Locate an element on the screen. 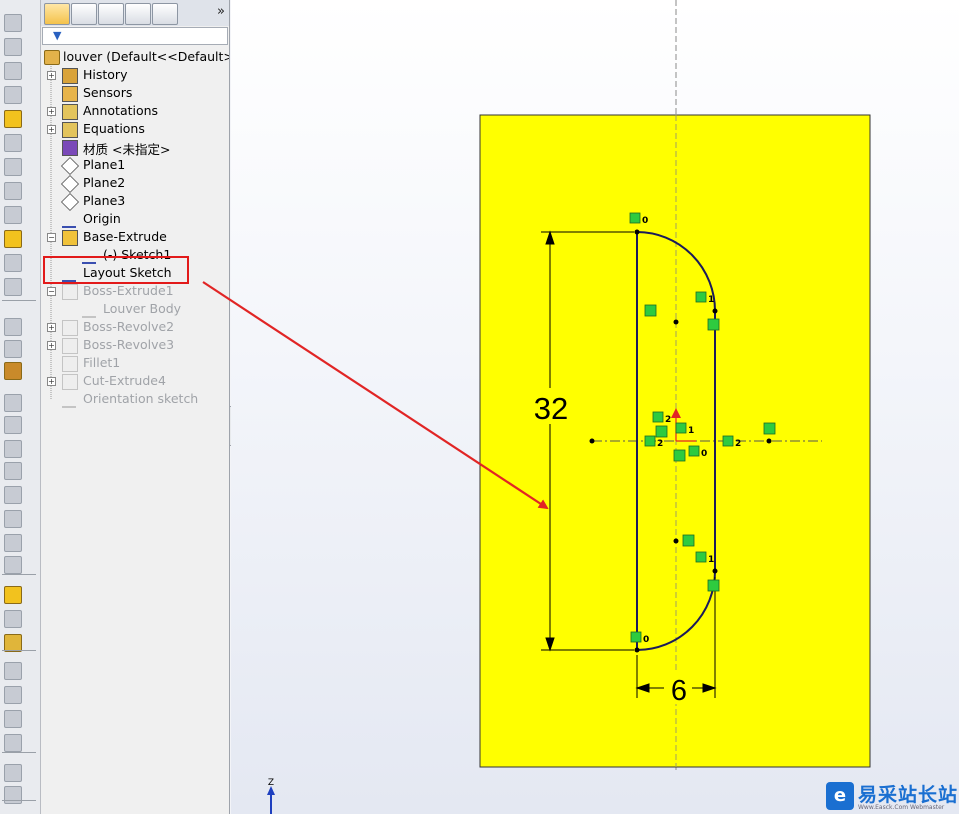 The width and height of the screenshot is (959, 814). centerline-endpoint-left is located at coordinates (592, 441).